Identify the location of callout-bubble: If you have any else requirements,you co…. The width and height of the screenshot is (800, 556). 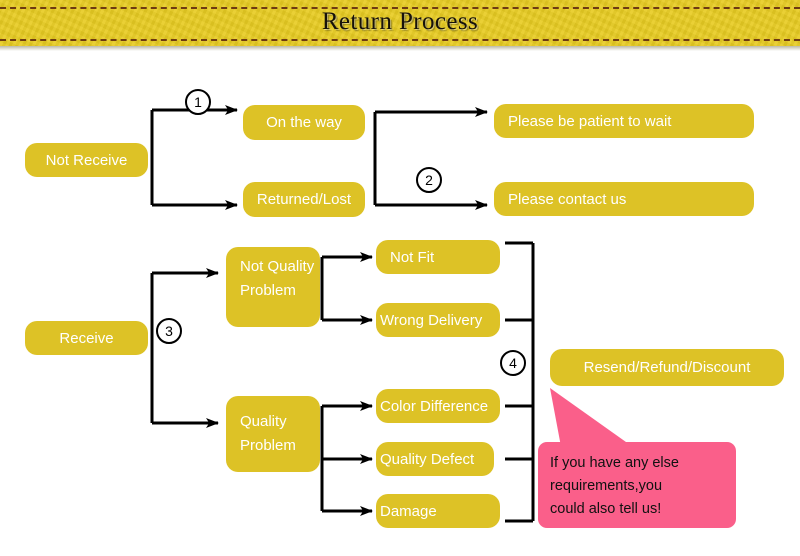
(637, 485).